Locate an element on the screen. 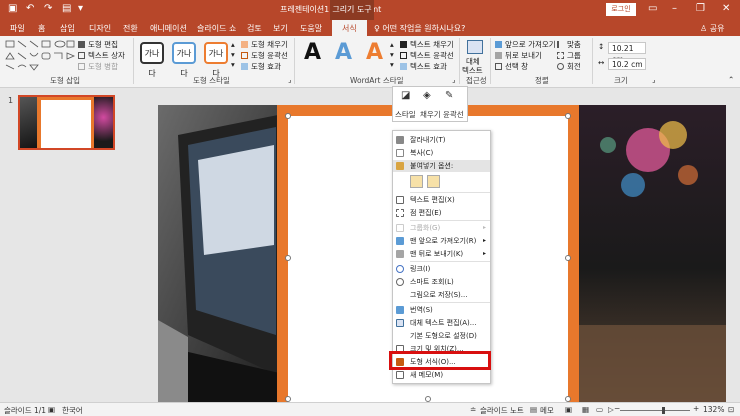 The width and height of the screenshot is (740, 416). save-icon: ▣ is located at coordinates (12, 8).